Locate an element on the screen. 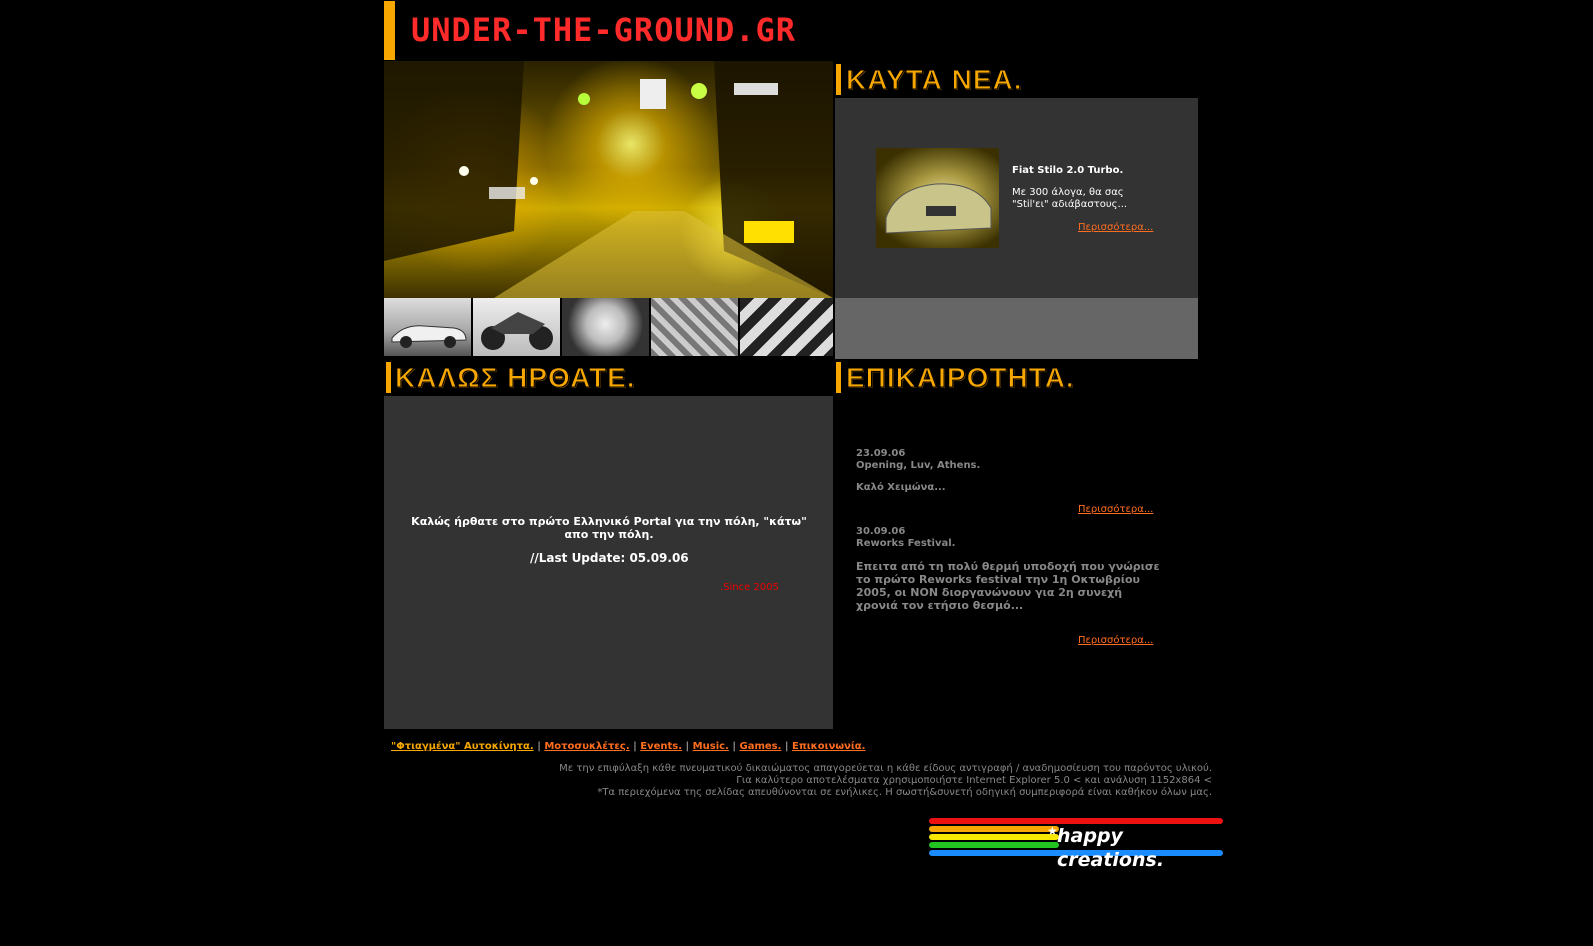 The image size is (1593, 946). site-logo: UNDER-THE-GROUND.GR is located at coordinates (603, 30).